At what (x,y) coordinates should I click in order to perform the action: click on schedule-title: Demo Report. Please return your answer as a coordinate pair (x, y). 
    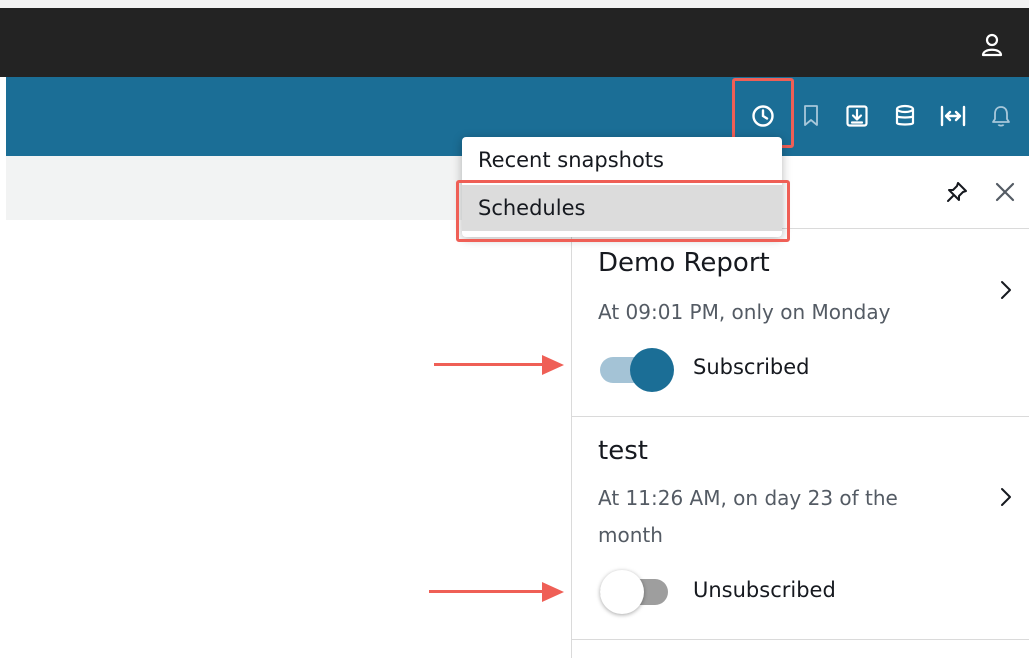
    Looking at the image, I should click on (684, 263).